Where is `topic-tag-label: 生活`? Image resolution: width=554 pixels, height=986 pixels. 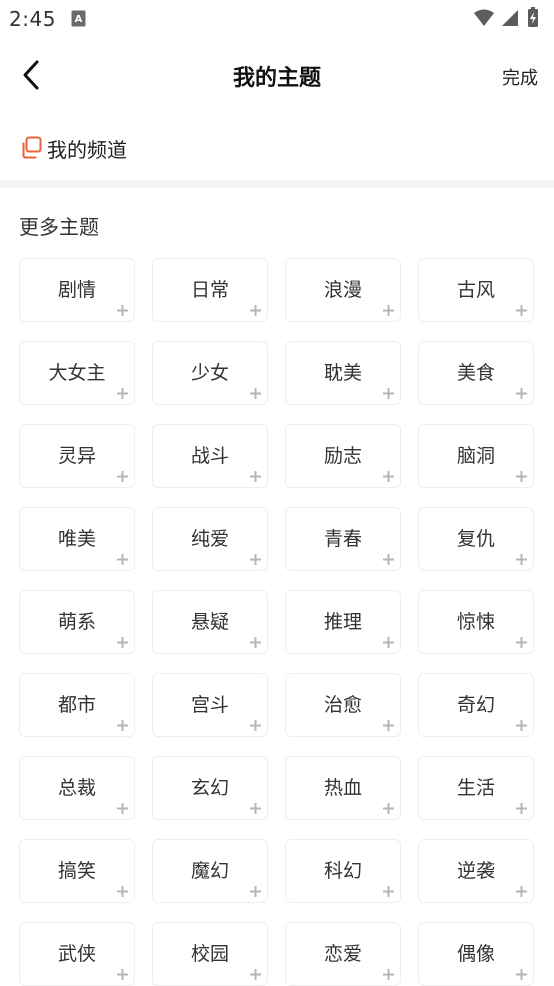 topic-tag-label: 生活 is located at coordinates (475, 787).